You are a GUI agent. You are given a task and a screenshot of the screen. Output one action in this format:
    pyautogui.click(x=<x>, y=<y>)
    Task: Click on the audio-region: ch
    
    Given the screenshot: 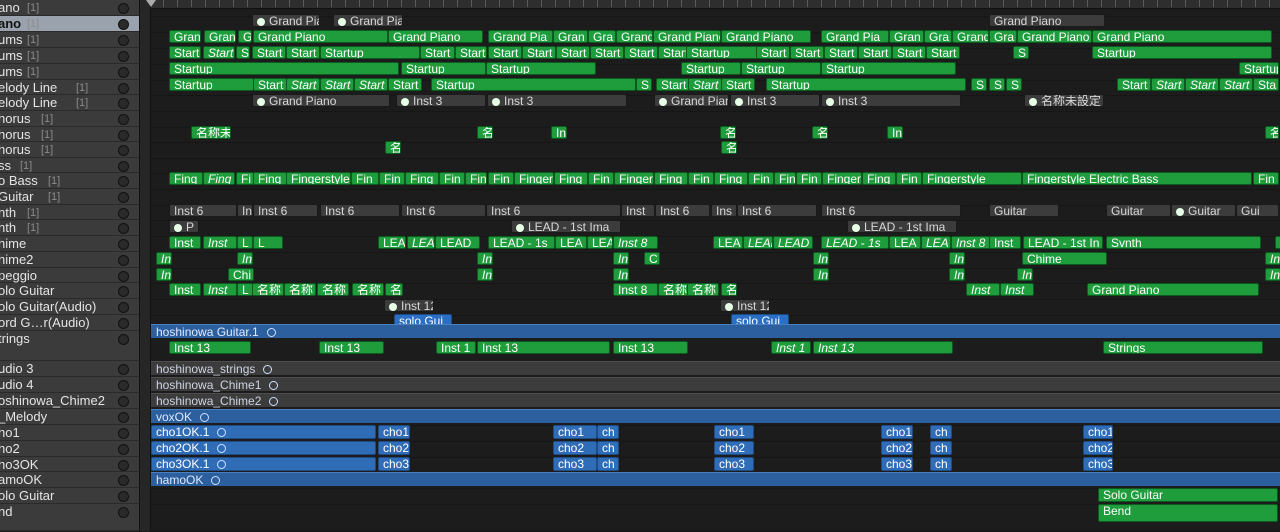 What is the action you would take?
    pyautogui.click(x=608, y=448)
    